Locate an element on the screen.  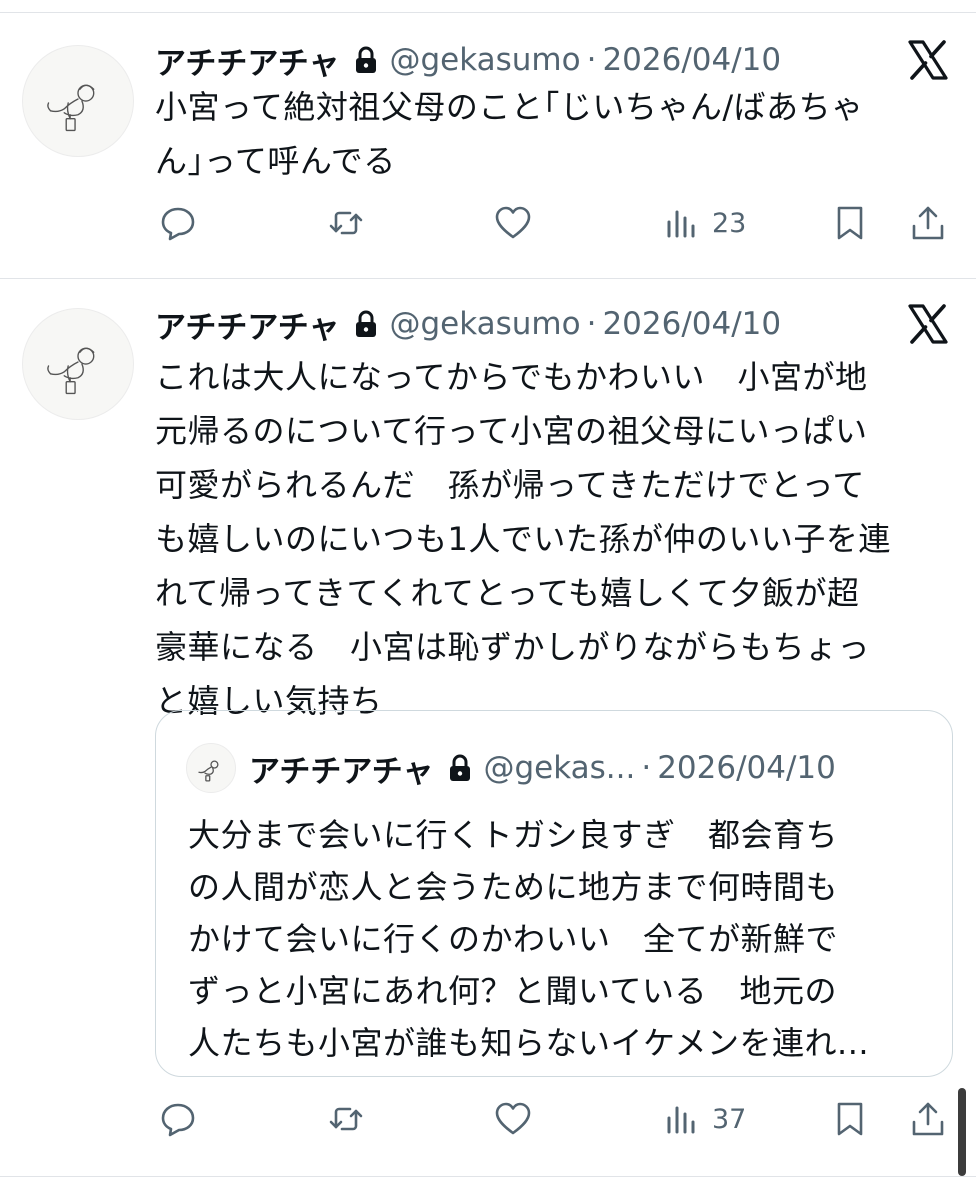
reply-icon is located at coordinates (178, 1120).